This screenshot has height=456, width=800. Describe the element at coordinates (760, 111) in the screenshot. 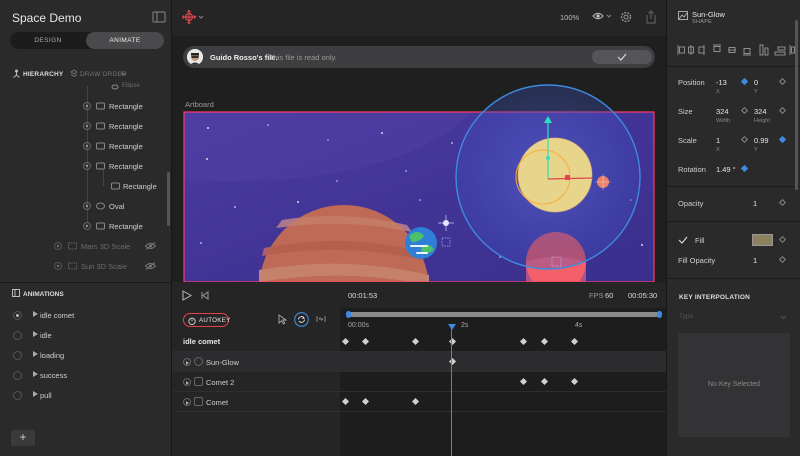

I see `size-height-field: 324` at that location.